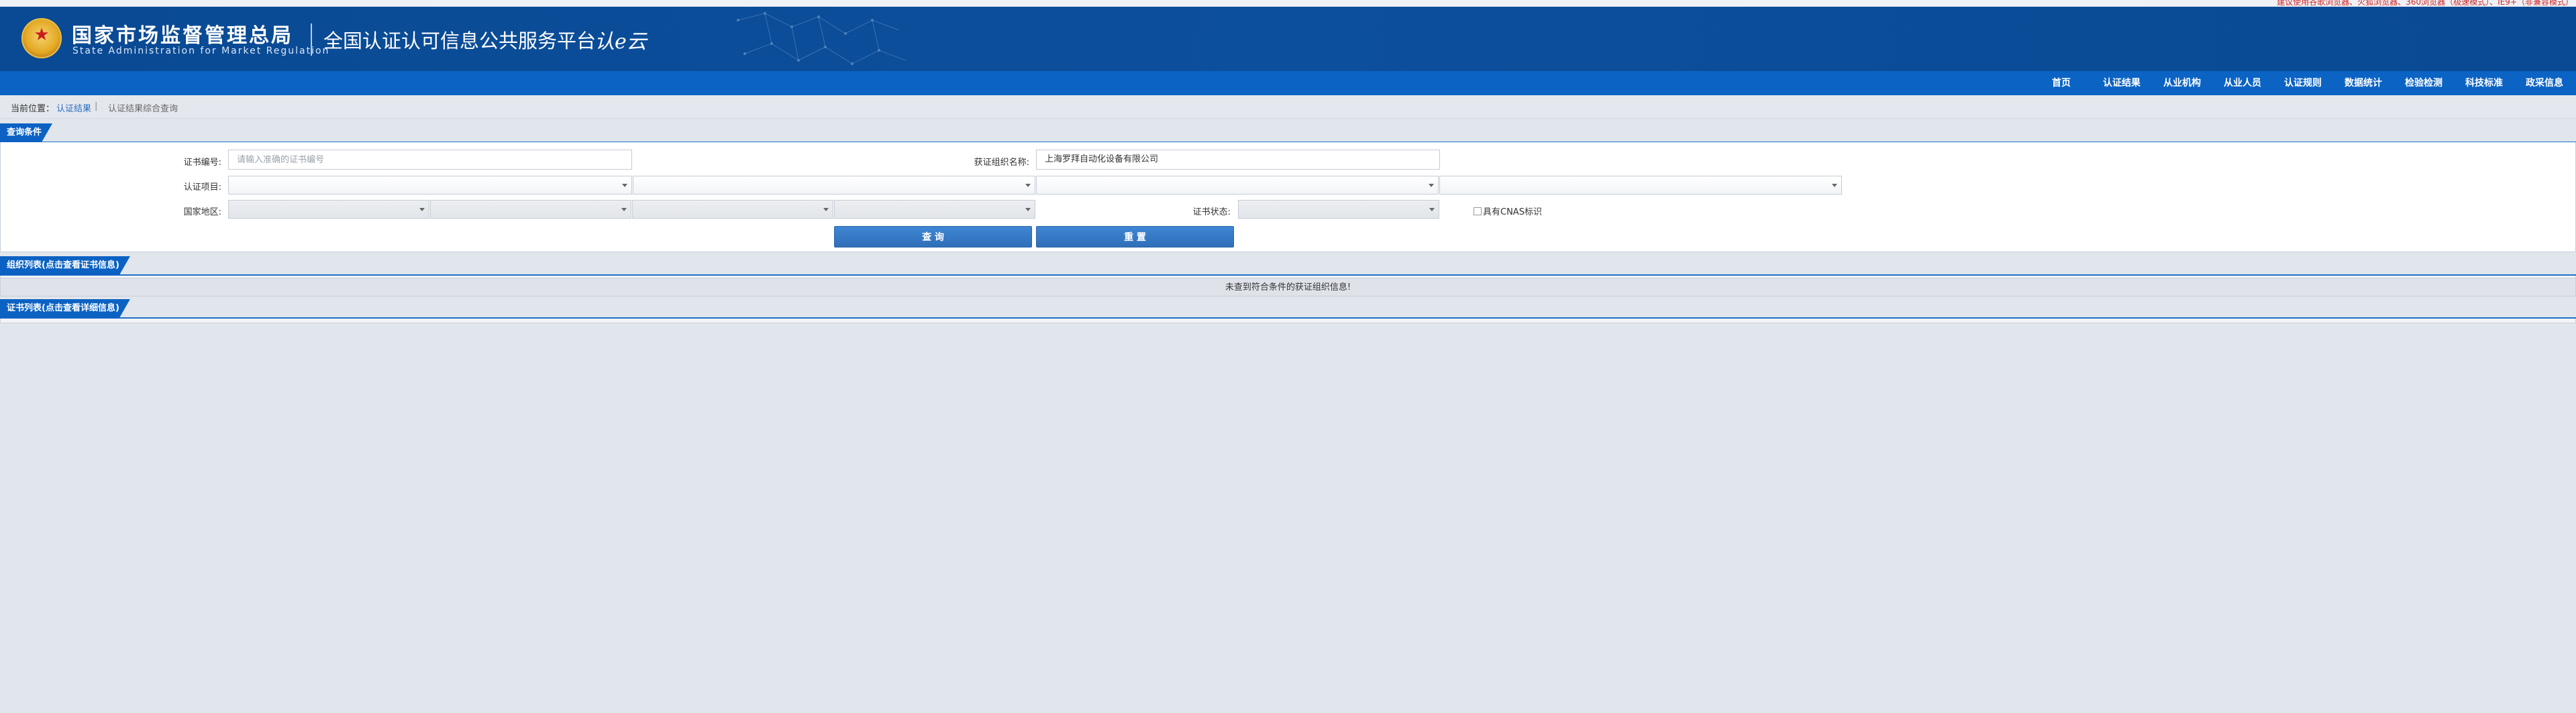 This screenshot has height=713, width=2576. Describe the element at coordinates (1478, 211) in the screenshot. I see `checkbox-icon` at that location.